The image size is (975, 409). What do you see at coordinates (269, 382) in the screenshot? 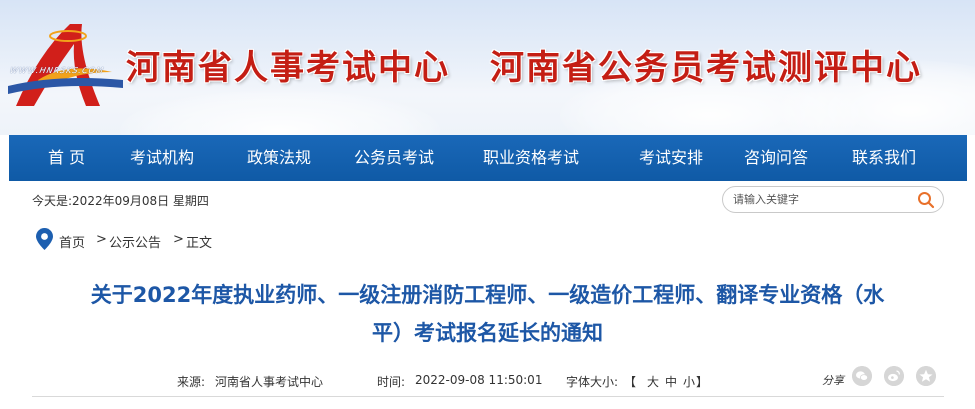
I see `source-value: 河南省人事考试中心` at bounding box center [269, 382].